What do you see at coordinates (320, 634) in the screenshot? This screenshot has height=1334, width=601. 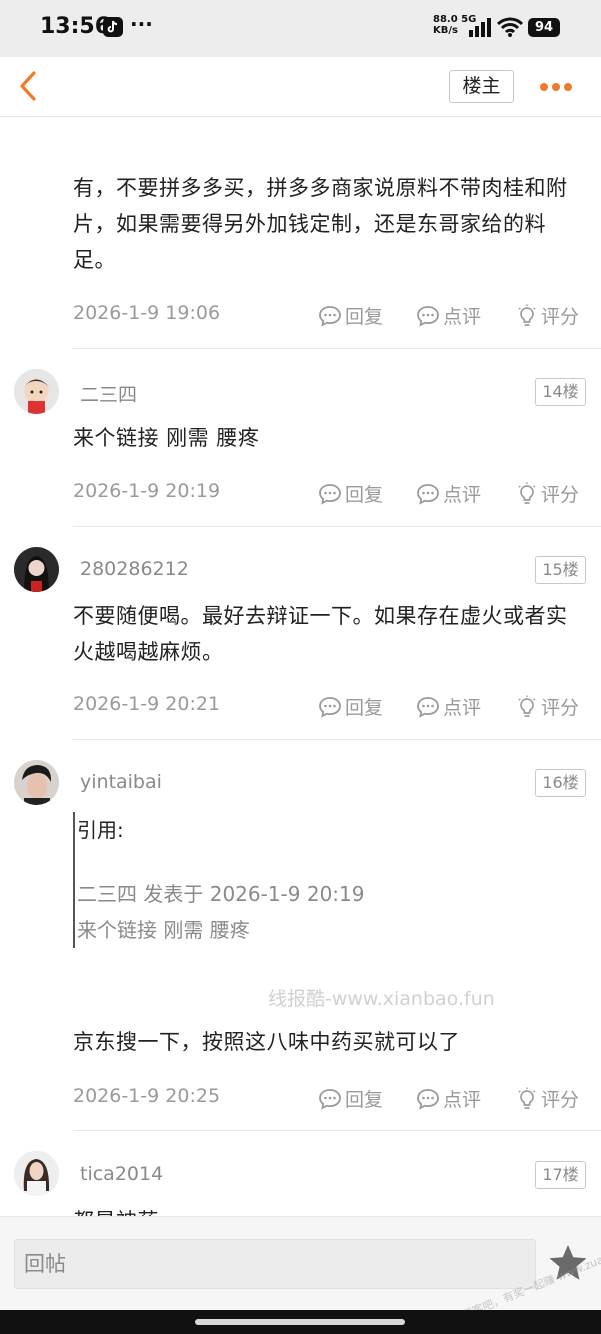 I see `post-text: 不要随便喝。最好去辩证一下。如果存在虚火或者实火越喝越麻烦。` at bounding box center [320, 634].